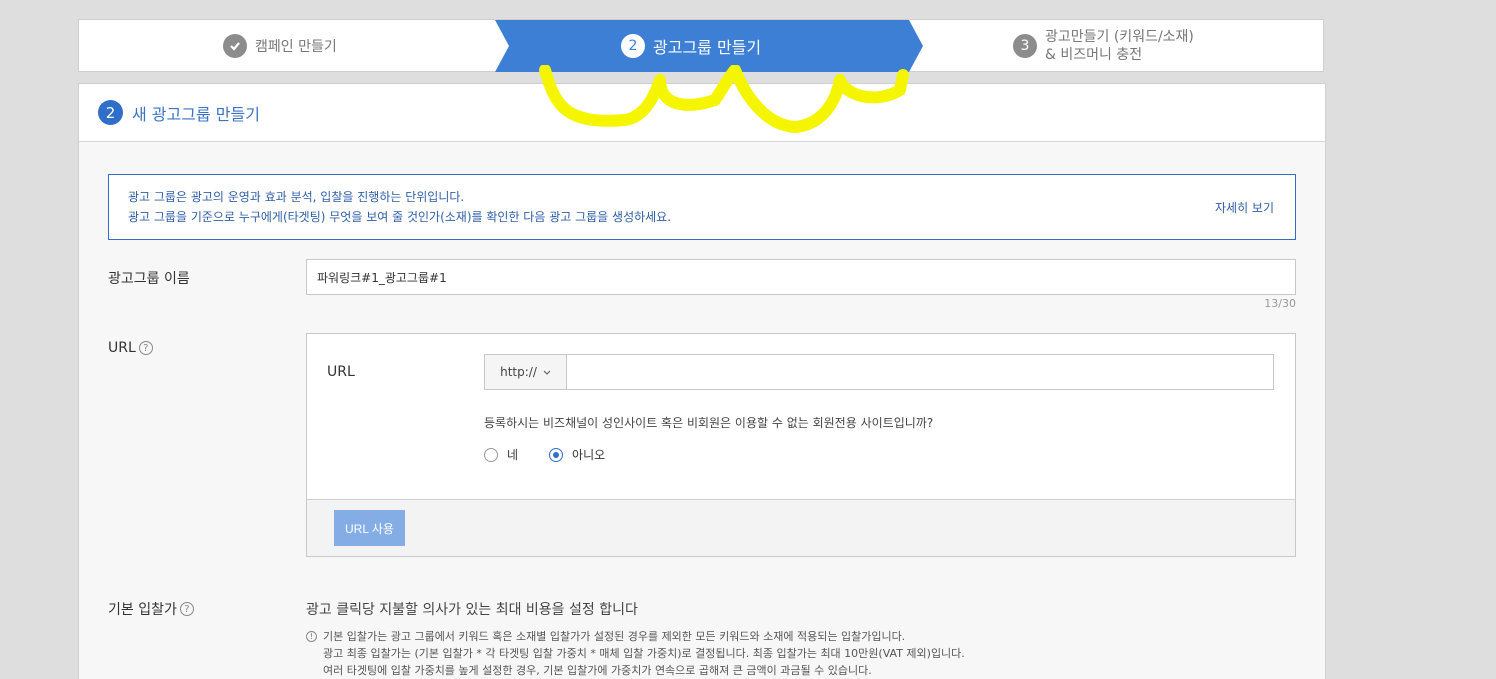 The height and width of the screenshot is (679, 1496). What do you see at coordinates (196, 114) in the screenshot?
I see `page-title: 새 광고그룹 만들기` at bounding box center [196, 114].